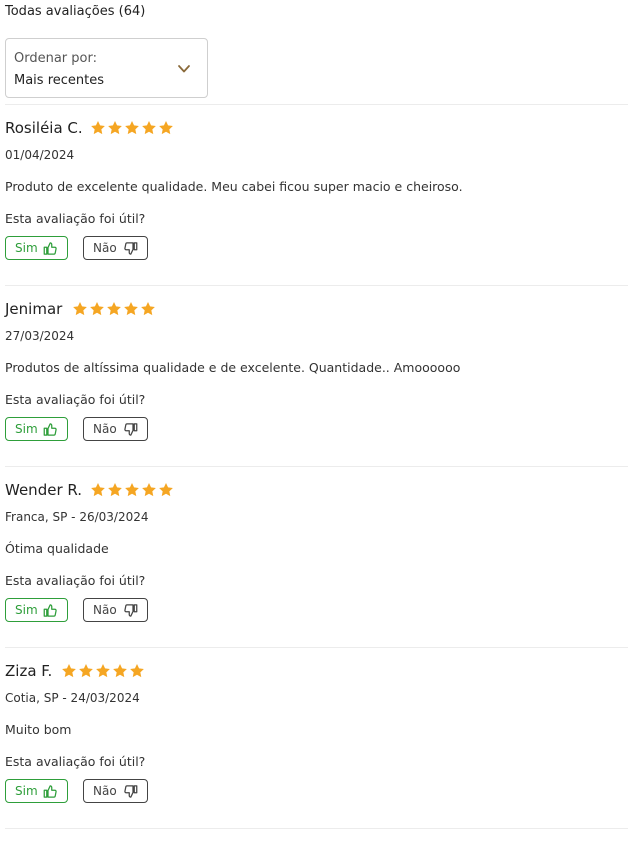 This screenshot has height=844, width=640. What do you see at coordinates (34, 309) in the screenshot?
I see `reviewer-name: Jenimar` at bounding box center [34, 309].